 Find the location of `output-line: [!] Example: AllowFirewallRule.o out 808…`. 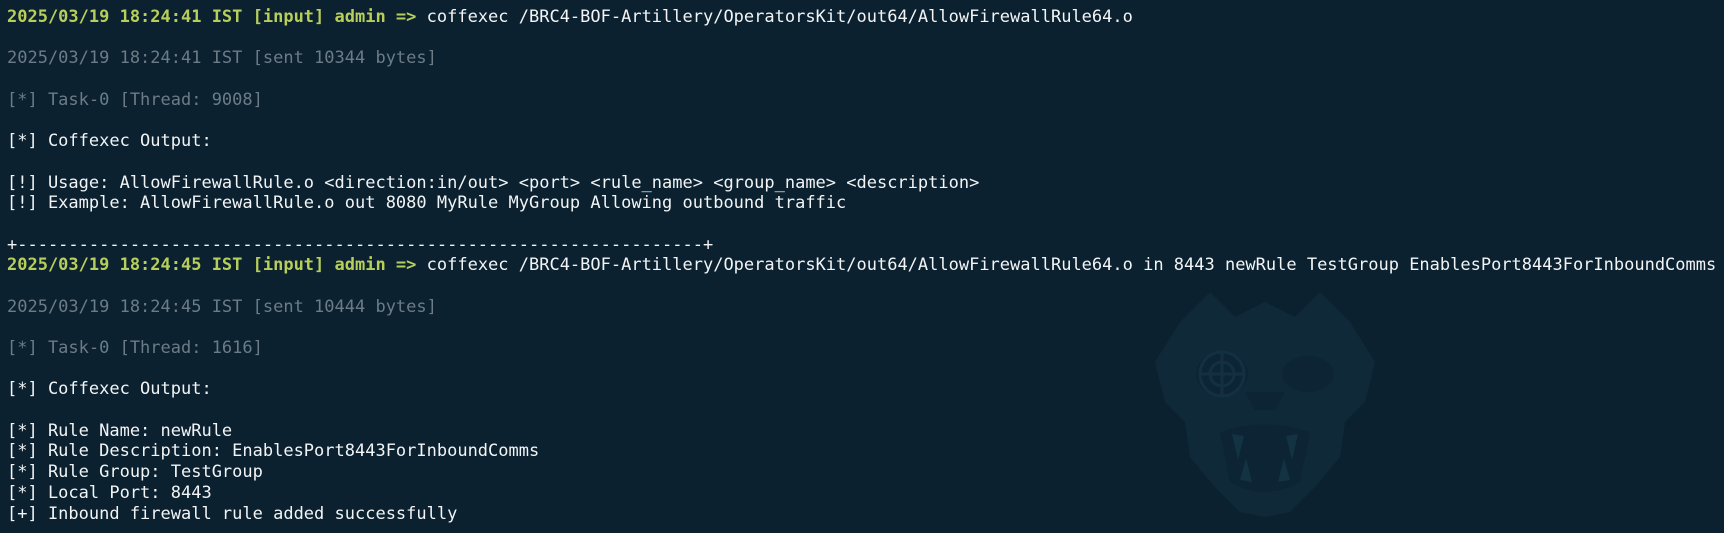

output-line: [!] Example: AllowFirewallRule.o out 808… is located at coordinates (427, 203).